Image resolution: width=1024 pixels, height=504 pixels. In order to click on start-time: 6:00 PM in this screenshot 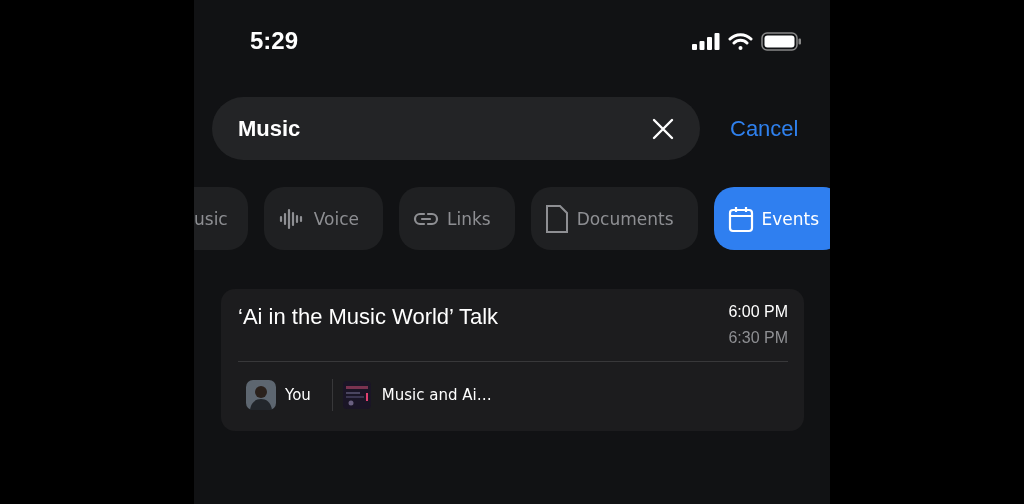, I will do `click(758, 312)`.